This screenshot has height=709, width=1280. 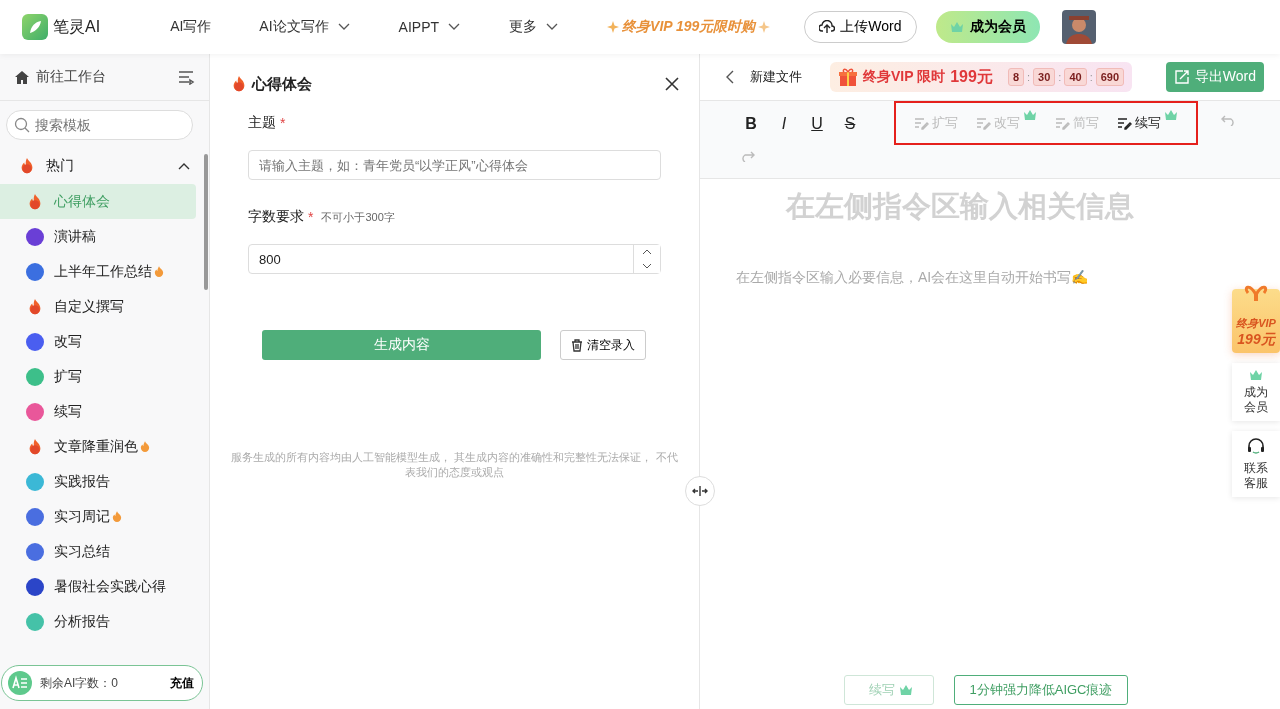 What do you see at coordinates (454, 259) in the screenshot?
I see `number-field: 800` at bounding box center [454, 259].